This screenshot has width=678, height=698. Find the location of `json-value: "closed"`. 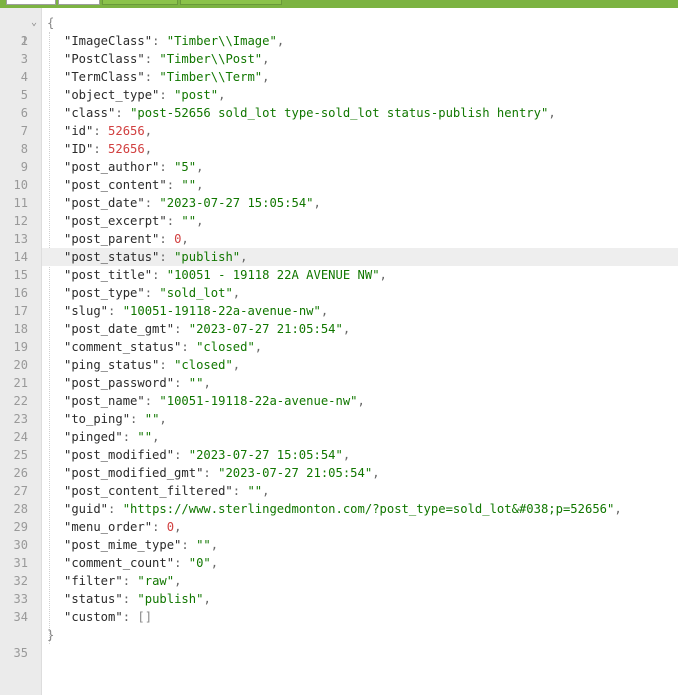

json-value: "closed" is located at coordinates (225, 347).